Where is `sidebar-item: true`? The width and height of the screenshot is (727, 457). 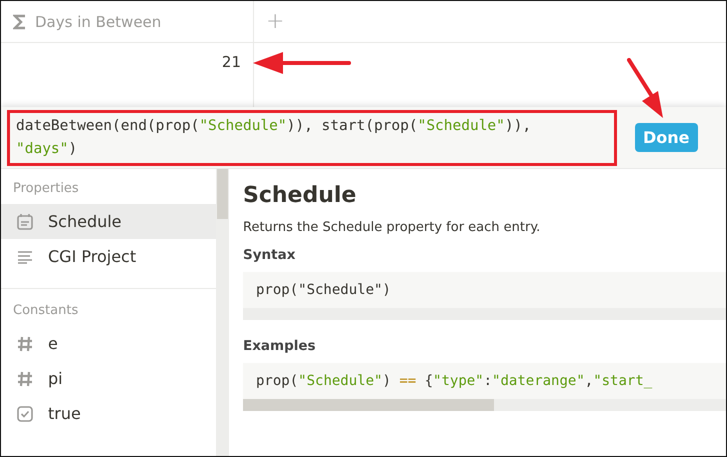
sidebar-item: true is located at coordinates (108, 413).